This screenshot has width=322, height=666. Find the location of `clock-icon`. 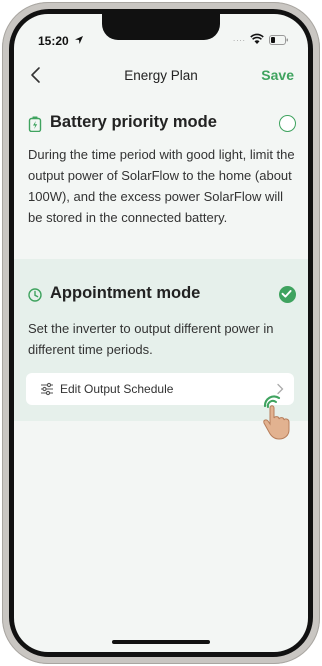

clock-icon is located at coordinates (35, 295).